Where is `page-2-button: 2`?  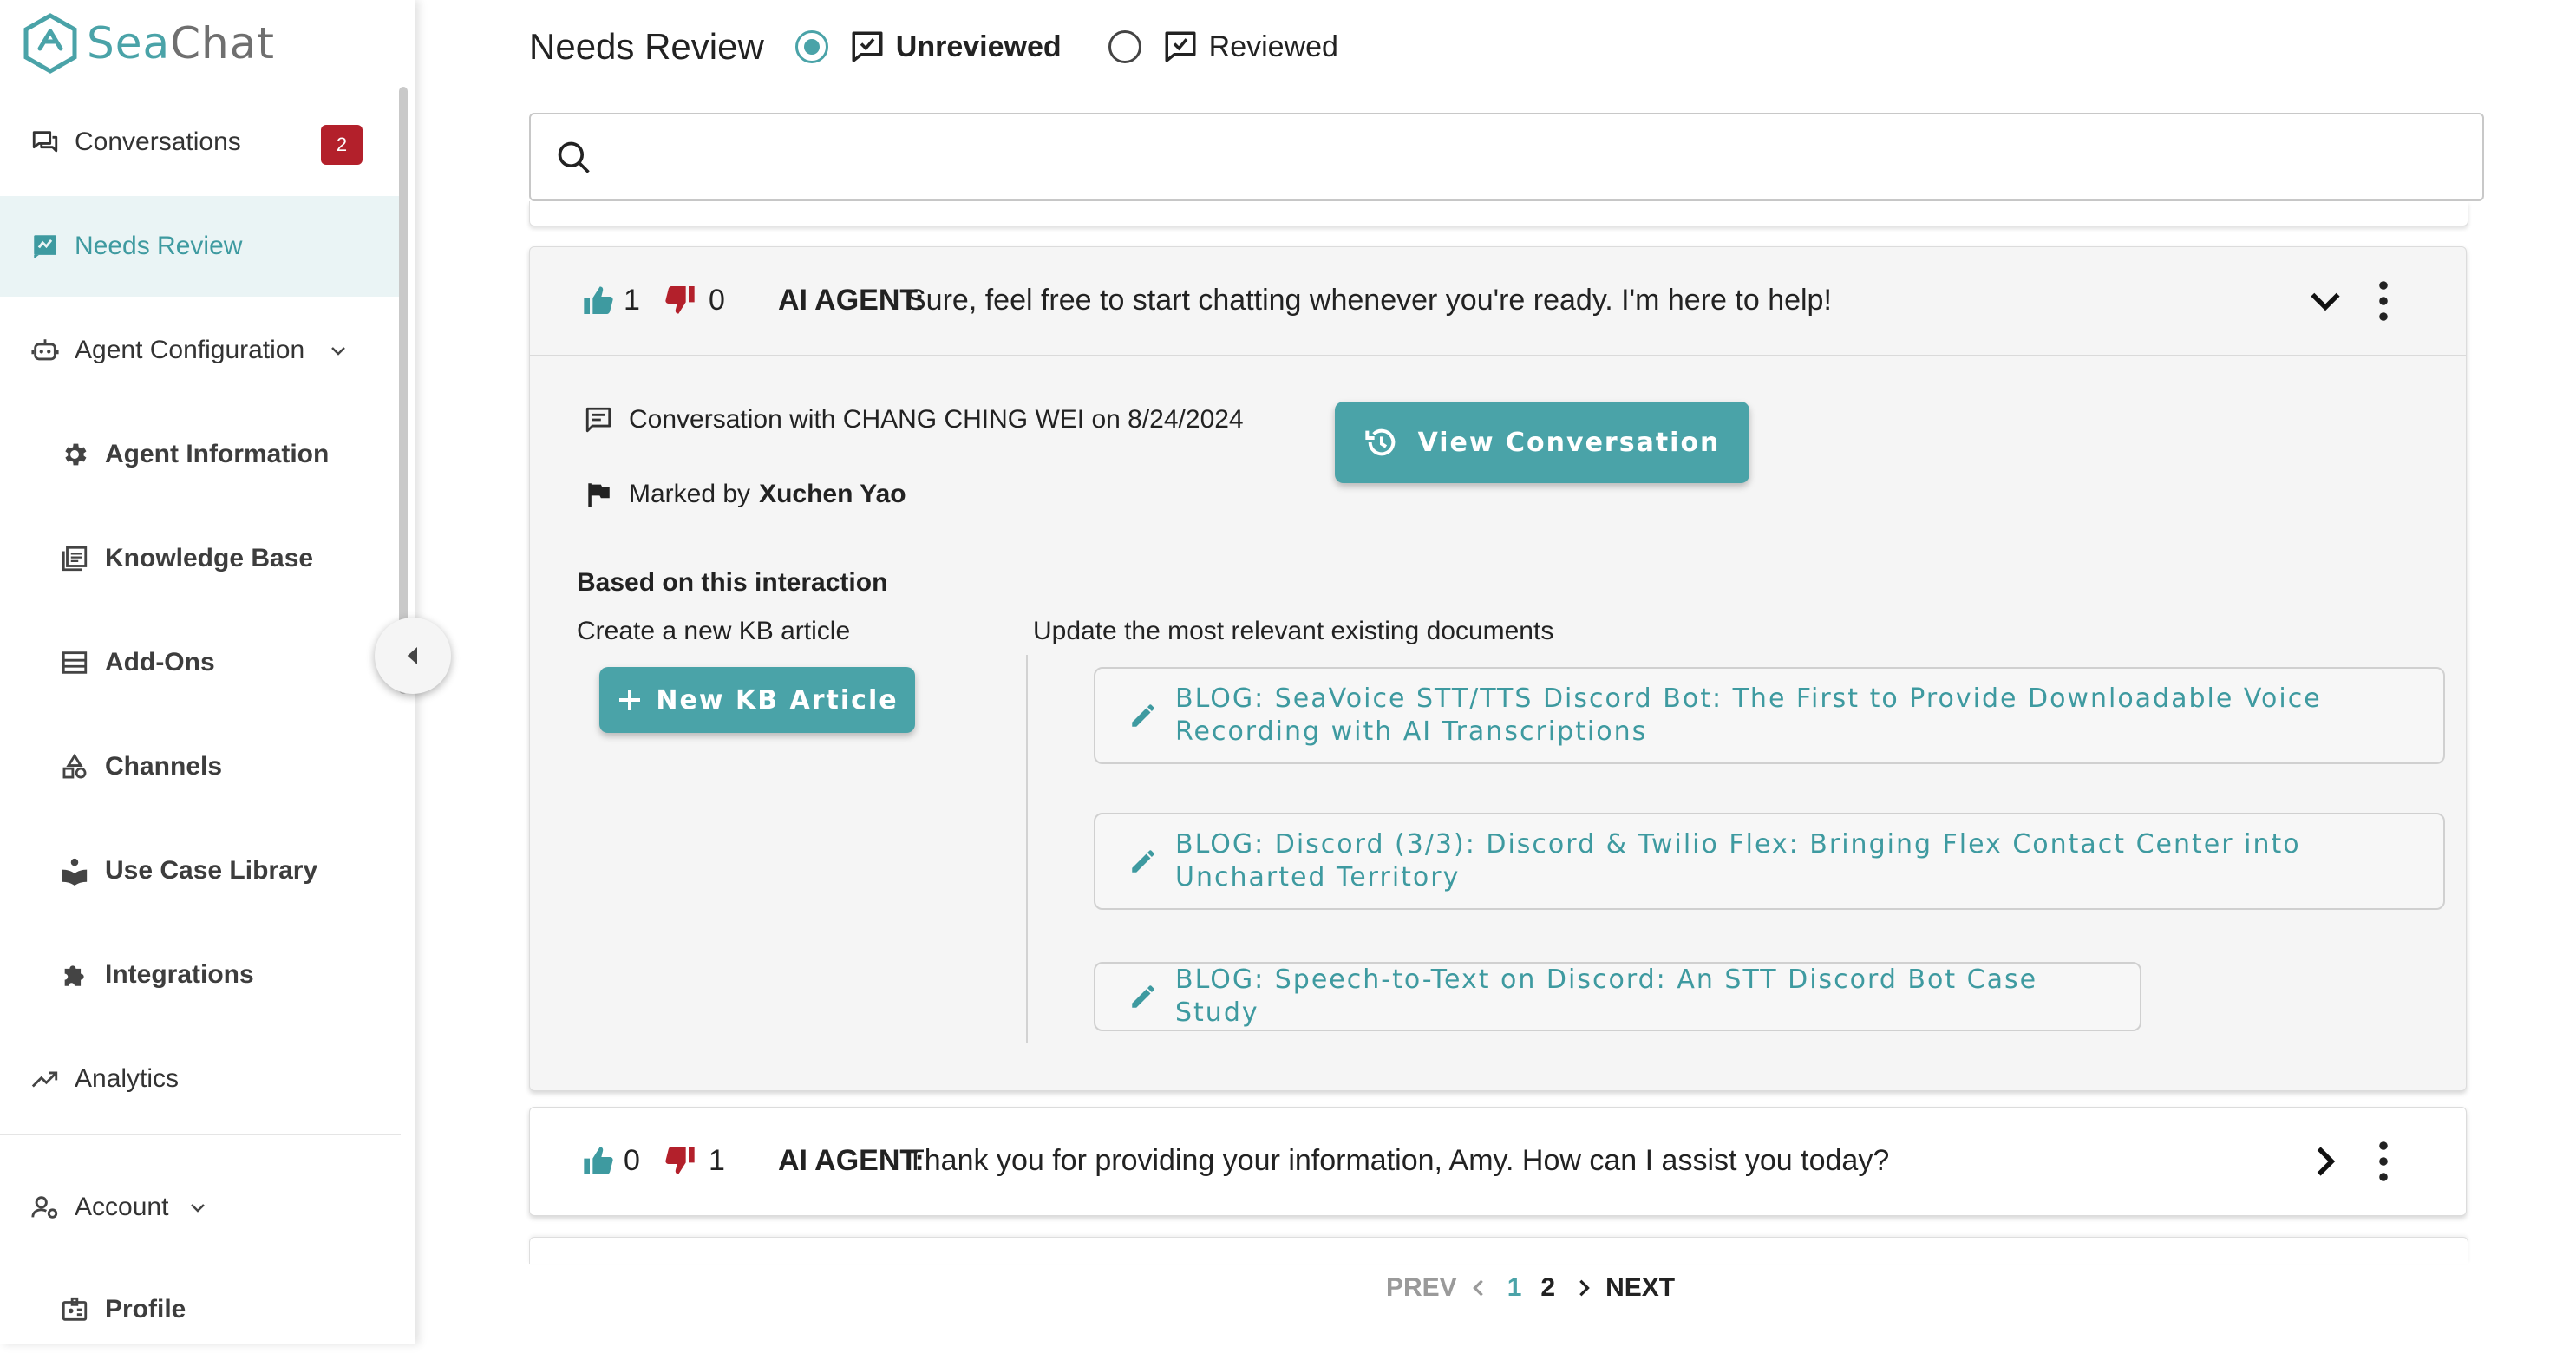 page-2-button: 2 is located at coordinates (1547, 1288).